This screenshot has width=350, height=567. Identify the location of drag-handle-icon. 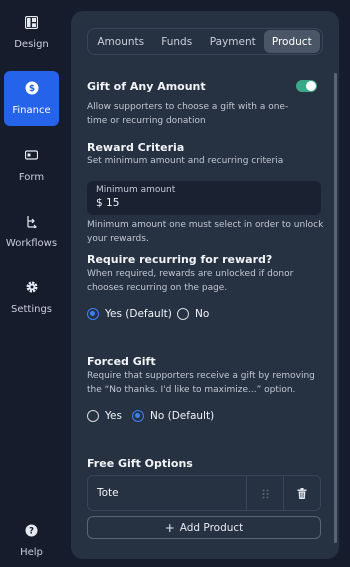
(265, 493).